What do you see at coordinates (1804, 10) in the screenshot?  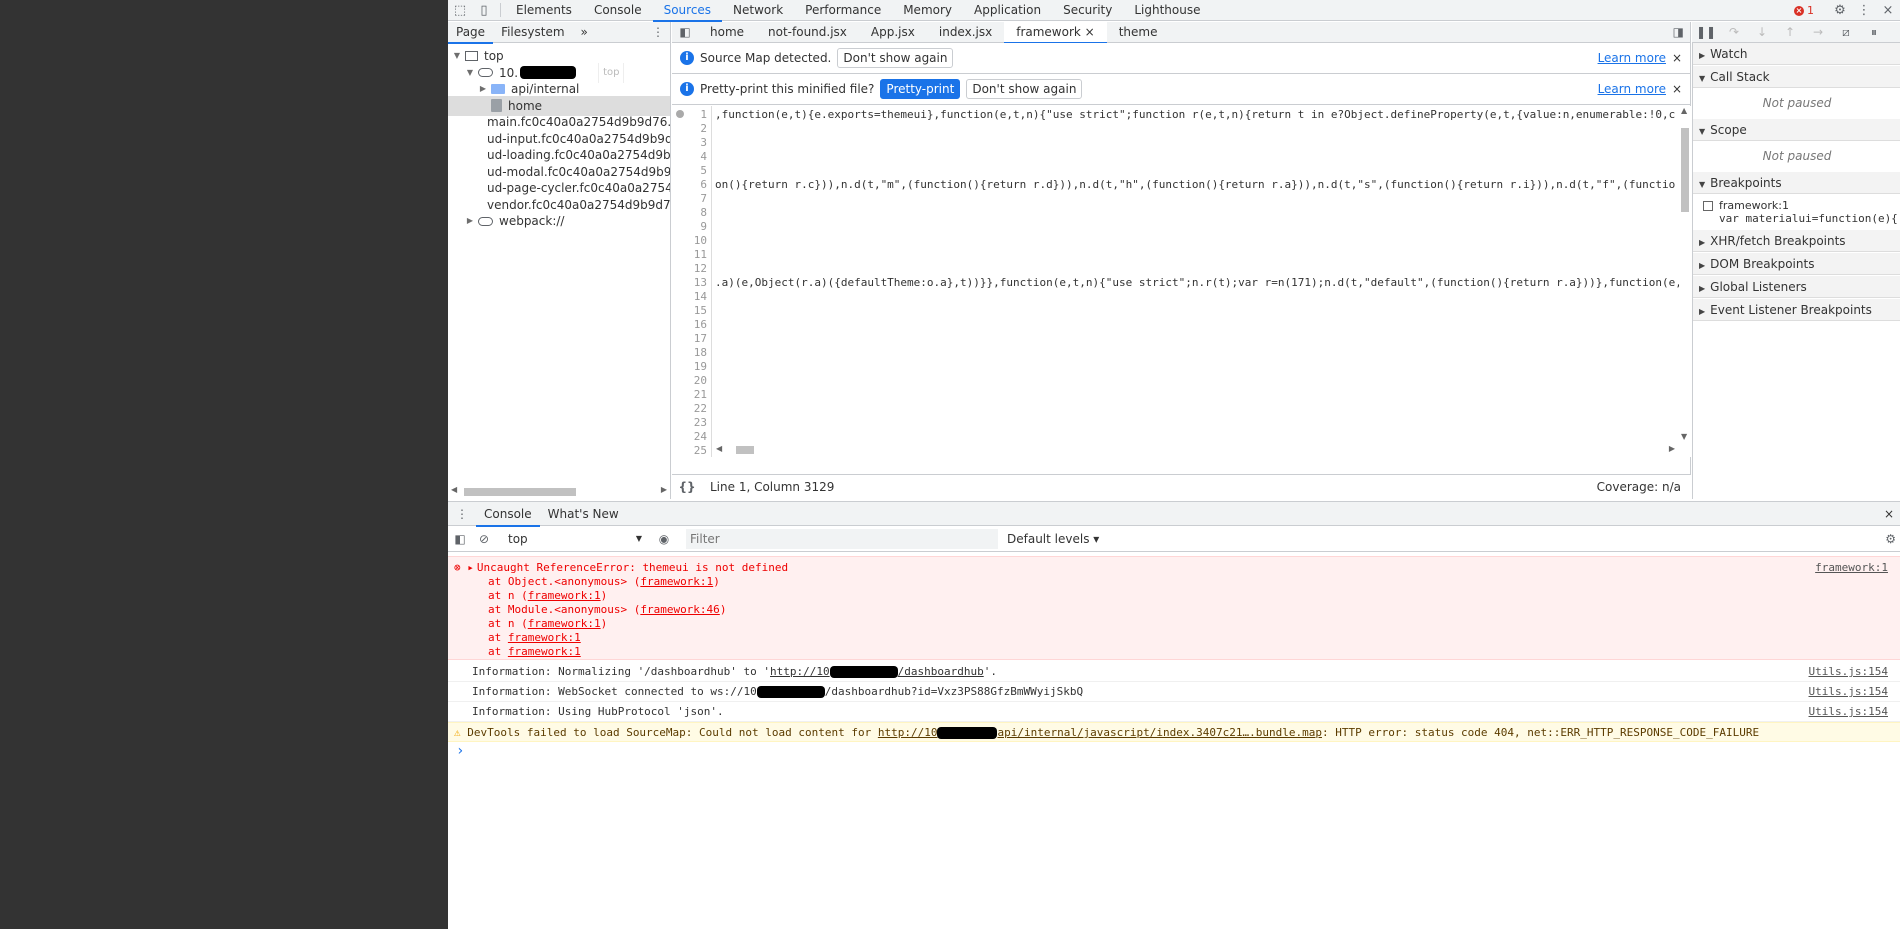 I see `error-count-badge: × 1` at bounding box center [1804, 10].